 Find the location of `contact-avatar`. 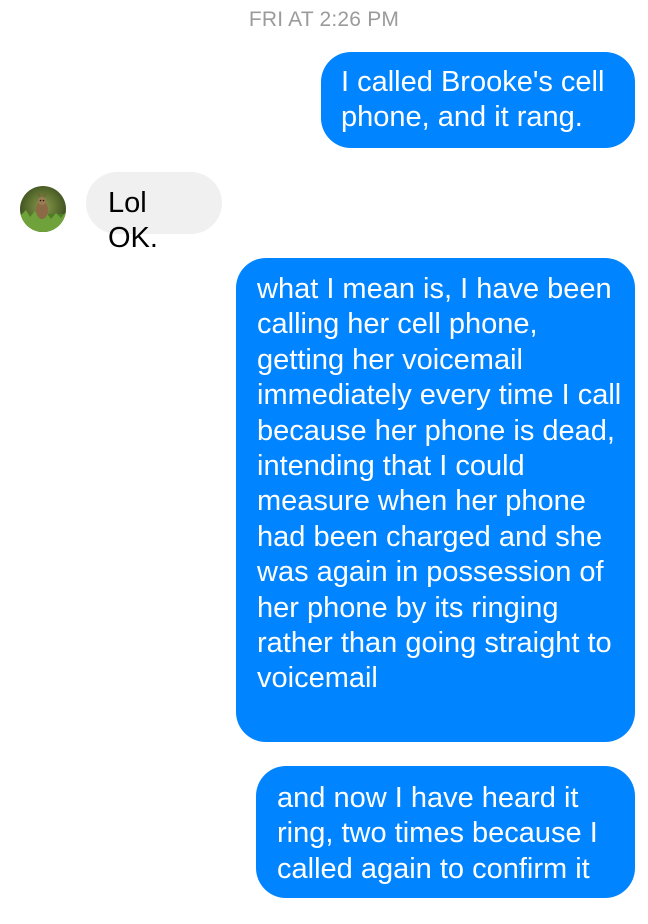

contact-avatar is located at coordinates (43, 209).